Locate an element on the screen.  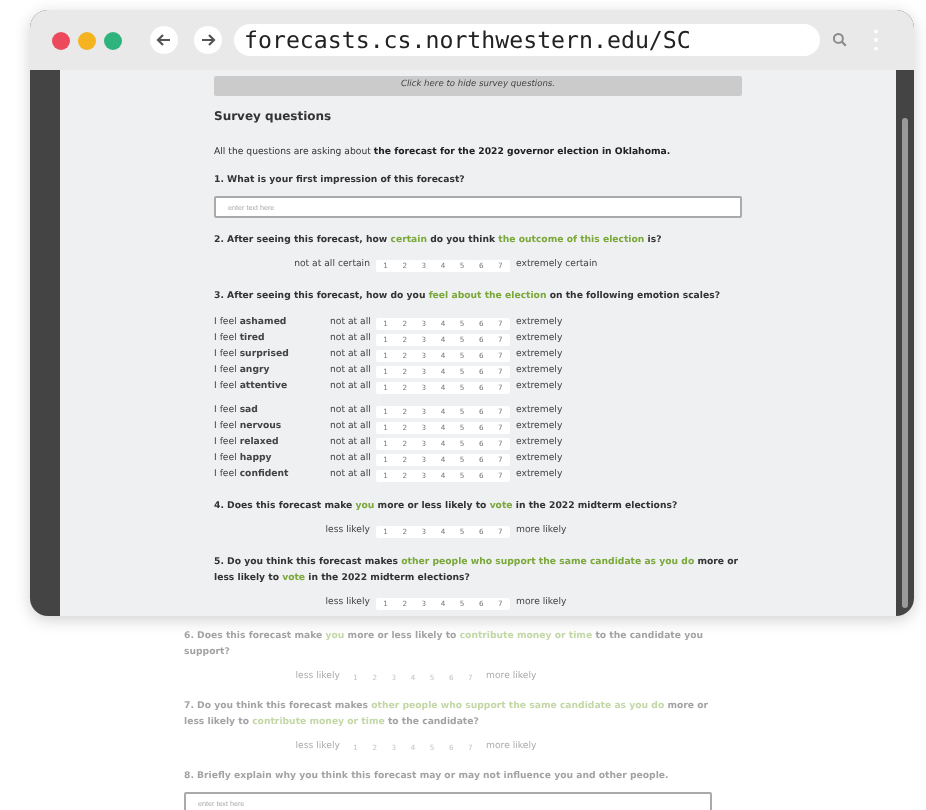
address-bar: forecasts.cs.northwestern.edu/SC is located at coordinates (527, 40).